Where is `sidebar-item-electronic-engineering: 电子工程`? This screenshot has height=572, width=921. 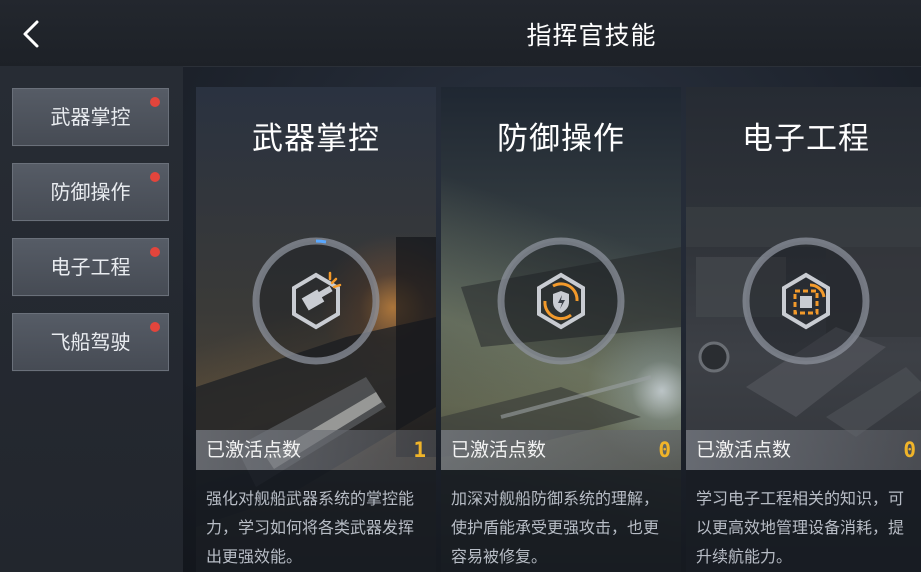
sidebar-item-electronic-engineering: 电子工程 is located at coordinates (90, 267).